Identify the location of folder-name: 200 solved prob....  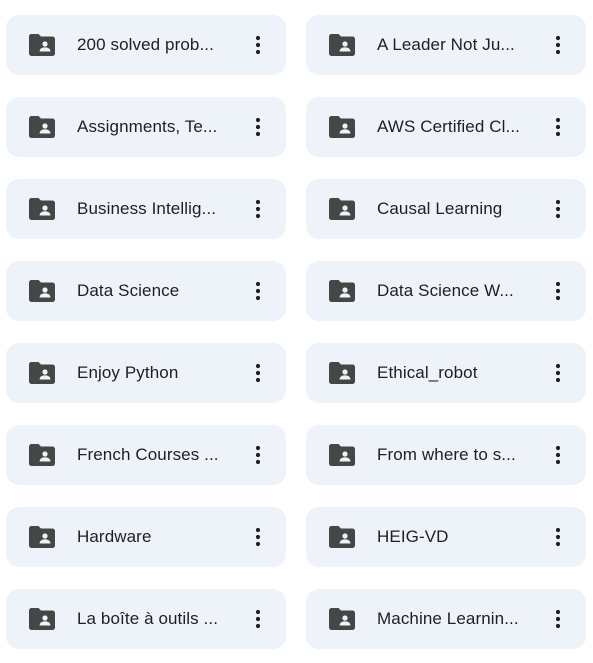
(145, 44).